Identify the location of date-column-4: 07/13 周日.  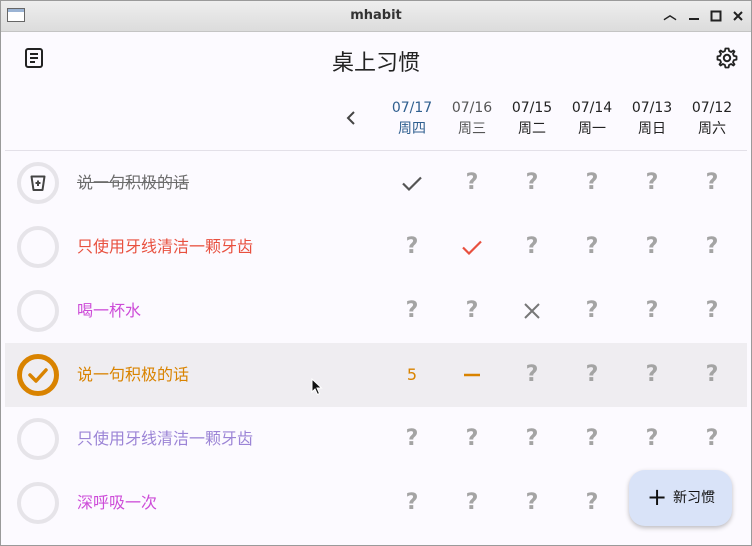
(652, 119).